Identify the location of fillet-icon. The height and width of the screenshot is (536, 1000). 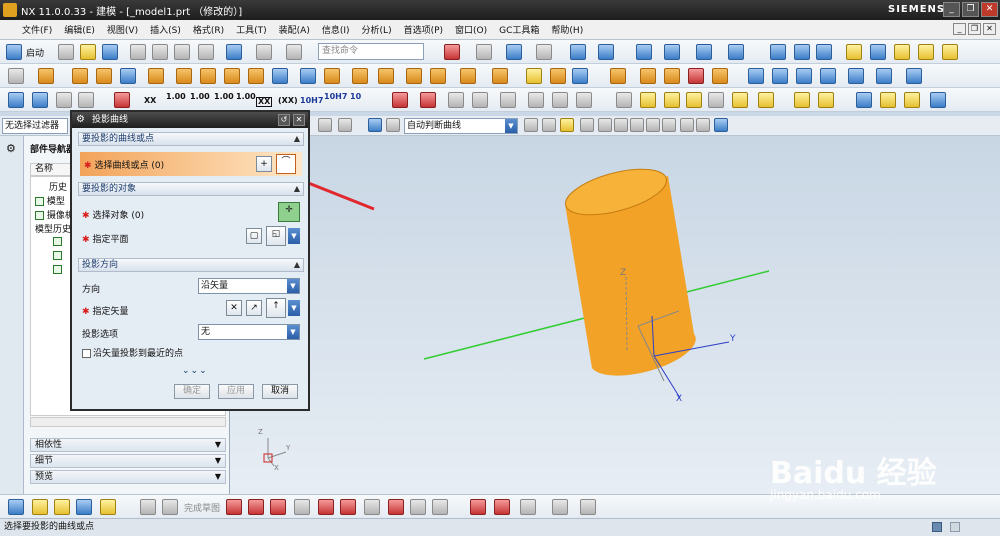
(326, 507).